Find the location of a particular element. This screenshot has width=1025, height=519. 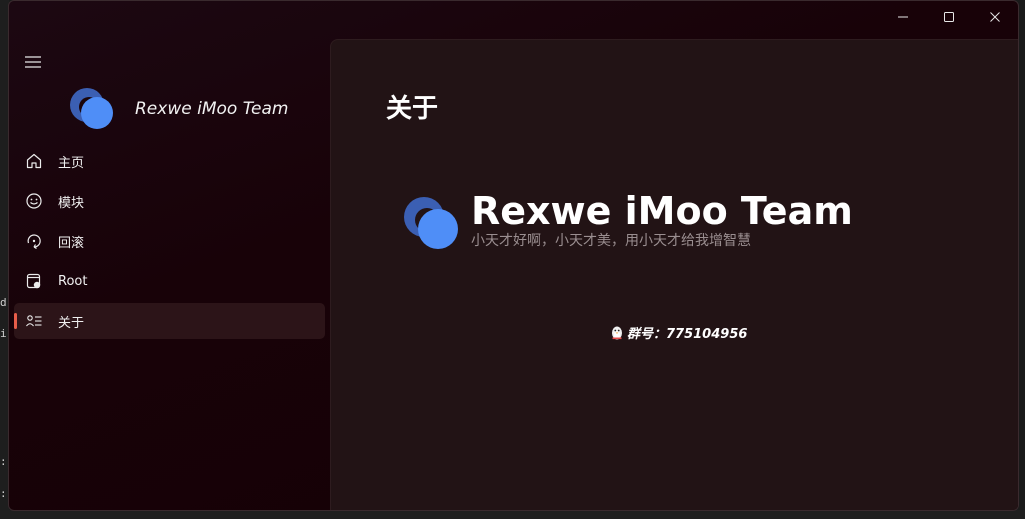

minimize-icon is located at coordinates (903, 17).